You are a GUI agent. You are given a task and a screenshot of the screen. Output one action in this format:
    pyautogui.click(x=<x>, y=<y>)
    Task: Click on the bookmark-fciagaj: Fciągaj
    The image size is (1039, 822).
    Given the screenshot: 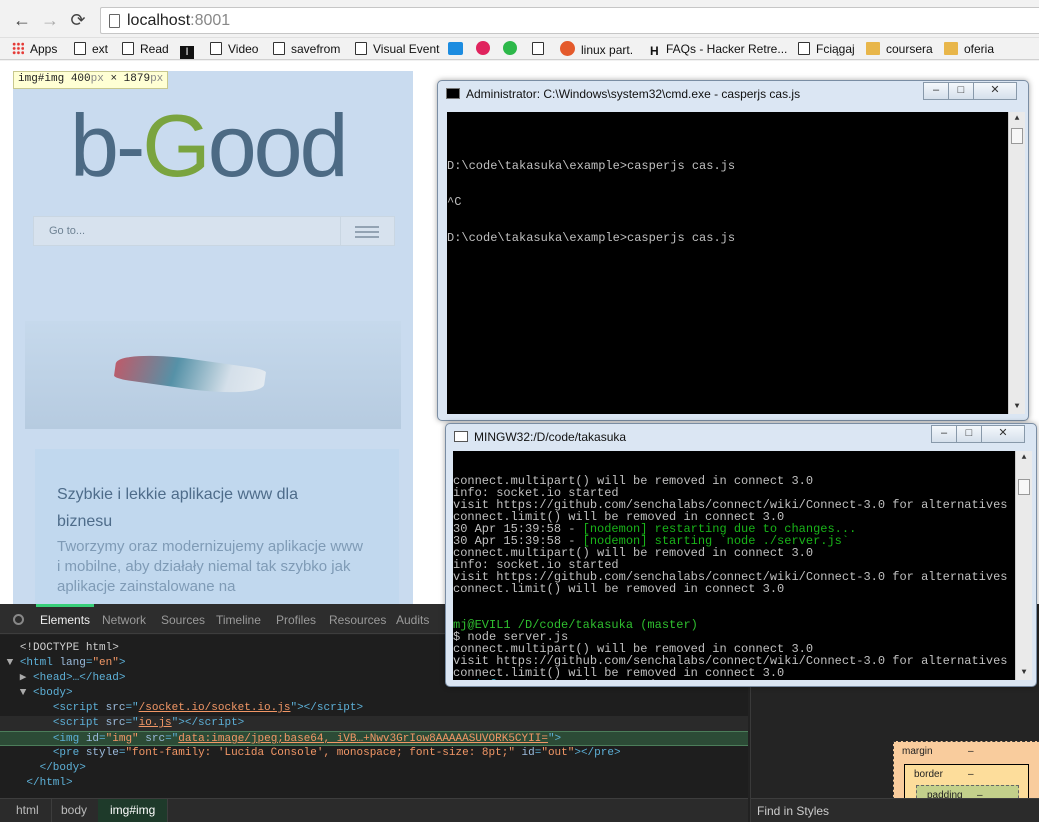 What is the action you would take?
    pyautogui.click(x=826, y=49)
    